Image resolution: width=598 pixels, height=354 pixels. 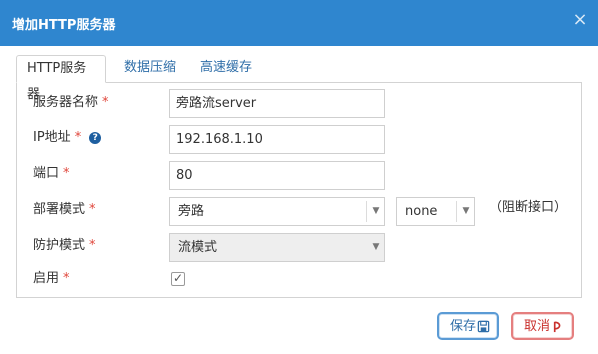 What do you see at coordinates (421, 211) in the screenshot?
I see `deploy-interface-value: none` at bounding box center [421, 211].